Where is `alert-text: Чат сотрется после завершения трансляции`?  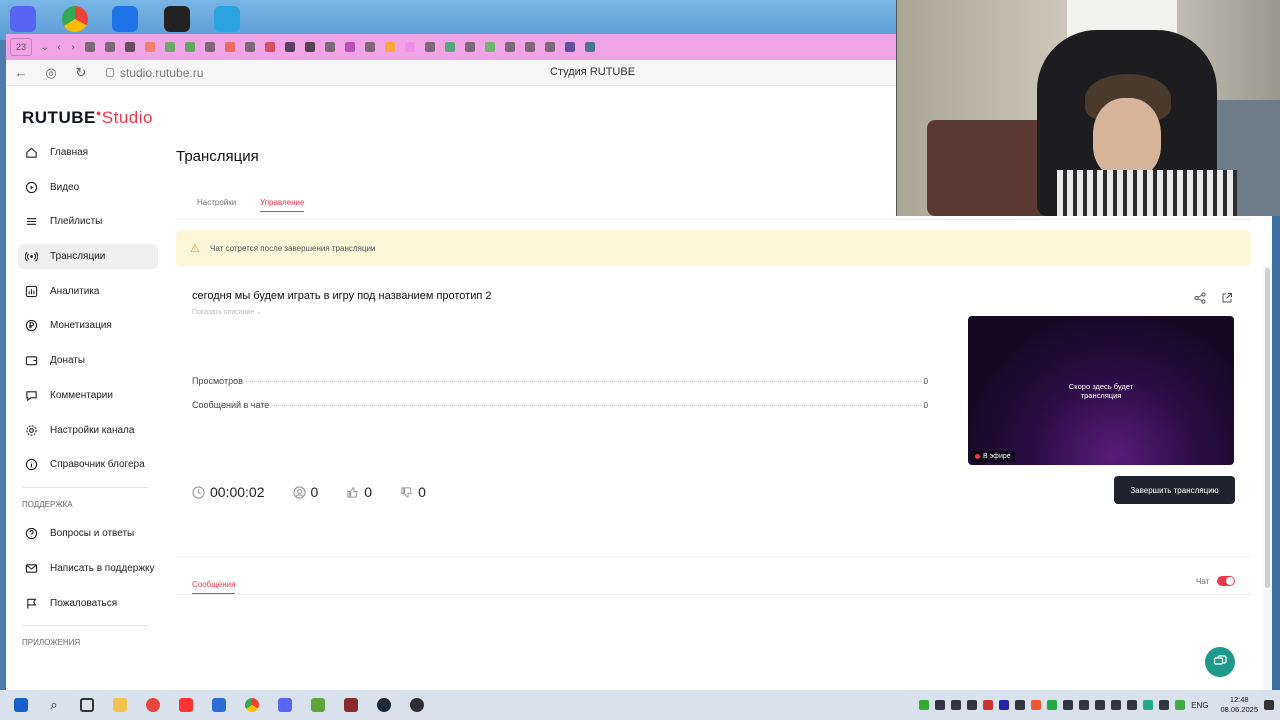 alert-text: Чат сотрется после завершения трансляции is located at coordinates (293, 248).